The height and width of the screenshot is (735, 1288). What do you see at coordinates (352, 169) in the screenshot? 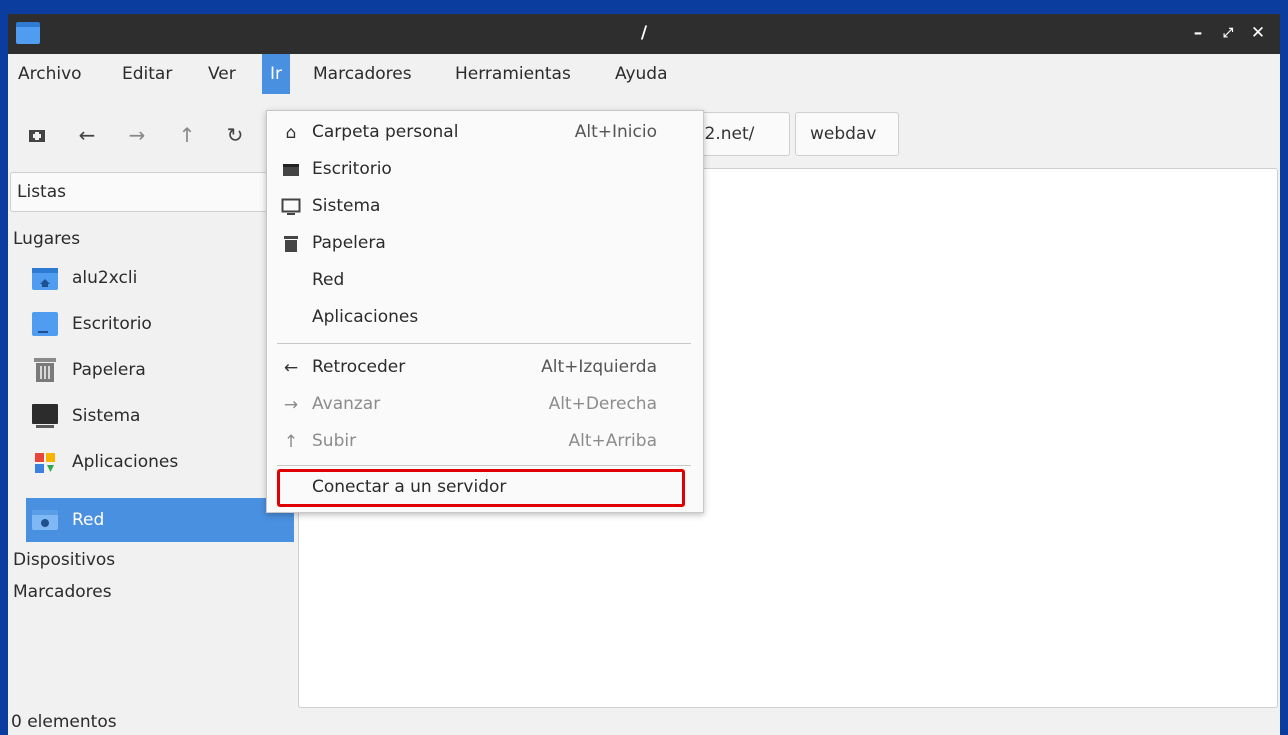
I see `menu-item-label: Escritorio` at bounding box center [352, 169].